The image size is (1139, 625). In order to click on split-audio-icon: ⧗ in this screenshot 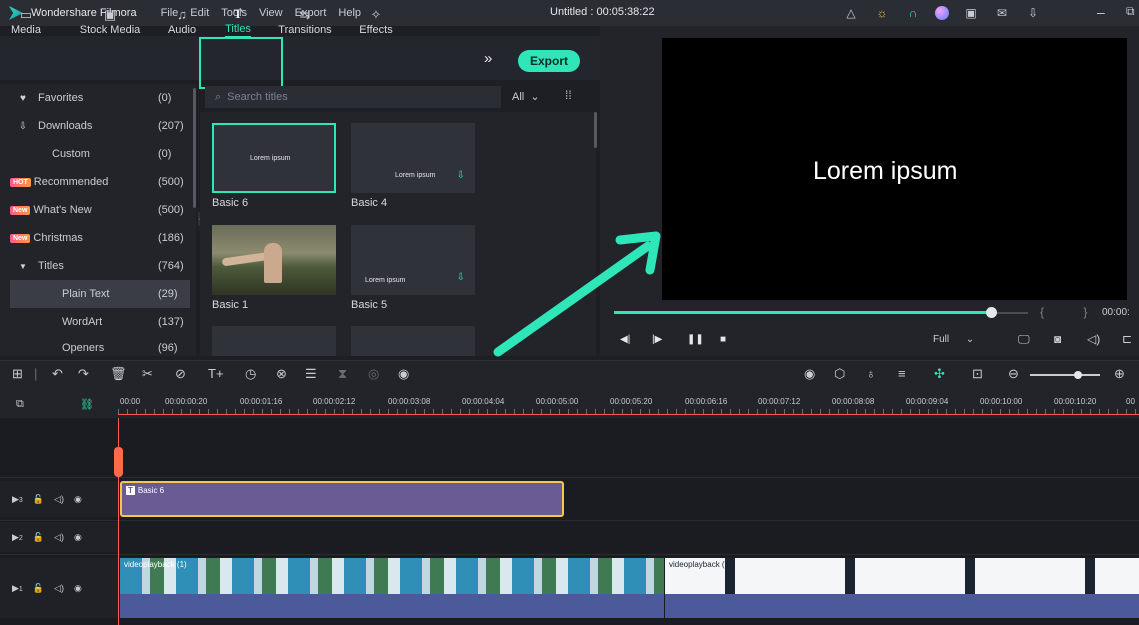, I will do `click(342, 374)`.